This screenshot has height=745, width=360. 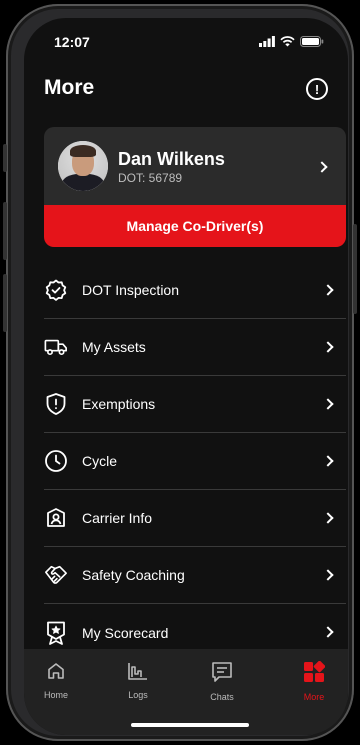 What do you see at coordinates (195, 404) in the screenshot?
I see `menu-item-exemptions: Exemptions` at bounding box center [195, 404].